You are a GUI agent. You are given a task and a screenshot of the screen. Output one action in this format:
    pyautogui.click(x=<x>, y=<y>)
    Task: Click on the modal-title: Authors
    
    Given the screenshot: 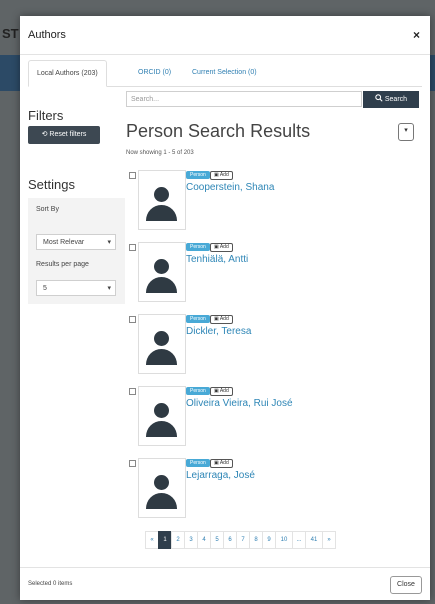 What is the action you would take?
    pyautogui.click(x=47, y=35)
    